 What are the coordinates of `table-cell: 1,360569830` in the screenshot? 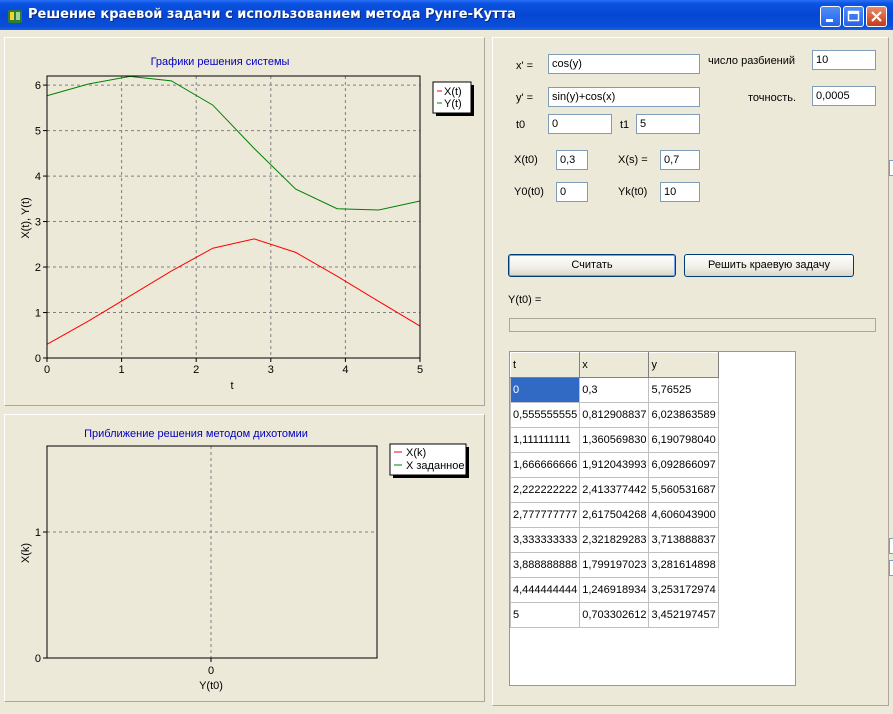 It's located at (614, 440).